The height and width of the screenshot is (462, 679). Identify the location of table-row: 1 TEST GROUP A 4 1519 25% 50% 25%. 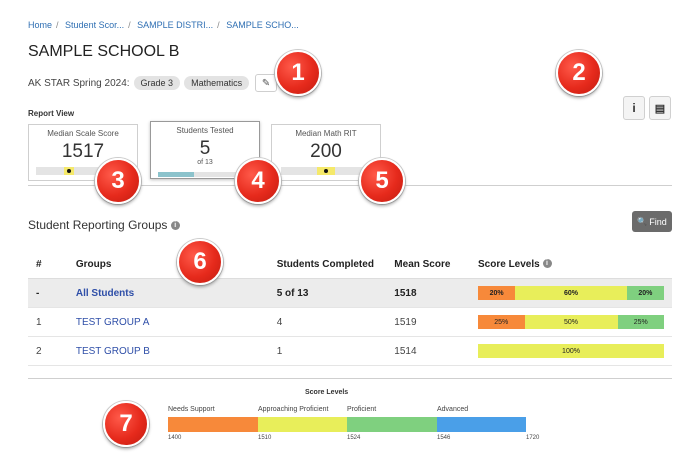
(350, 322).